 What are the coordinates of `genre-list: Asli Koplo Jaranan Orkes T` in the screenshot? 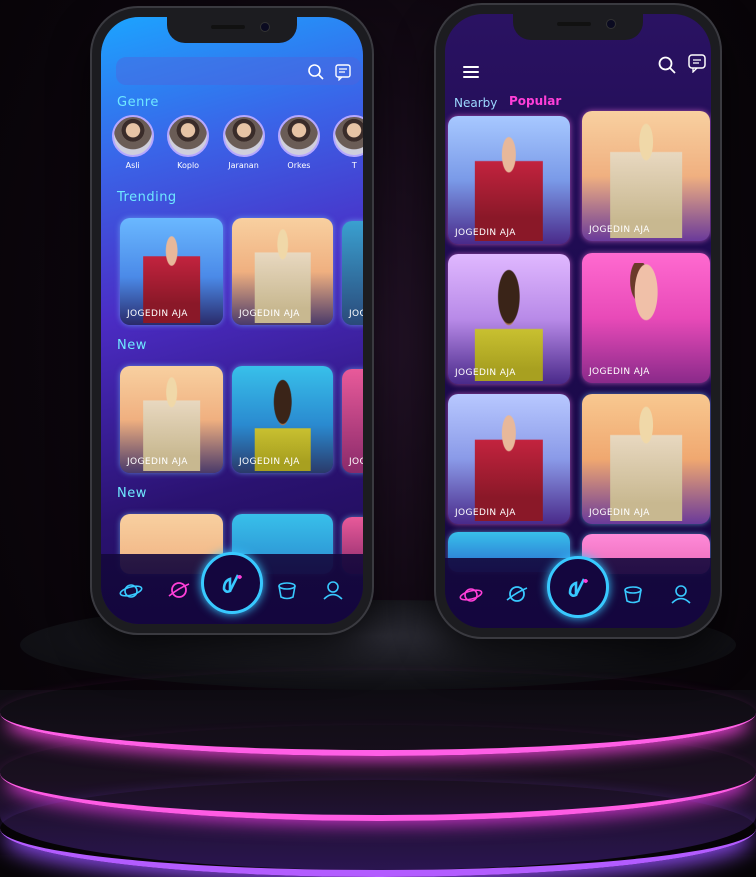 It's located at (237, 150).